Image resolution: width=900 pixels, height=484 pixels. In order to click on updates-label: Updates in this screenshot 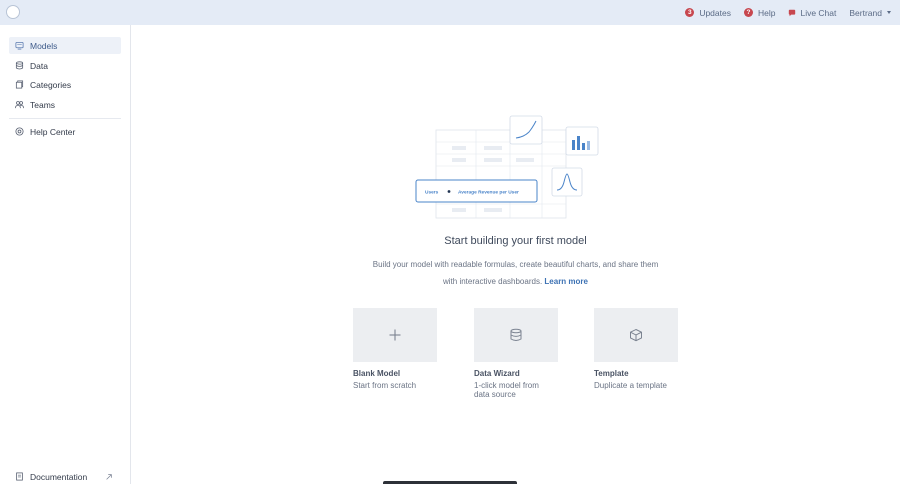, I will do `click(715, 12)`.